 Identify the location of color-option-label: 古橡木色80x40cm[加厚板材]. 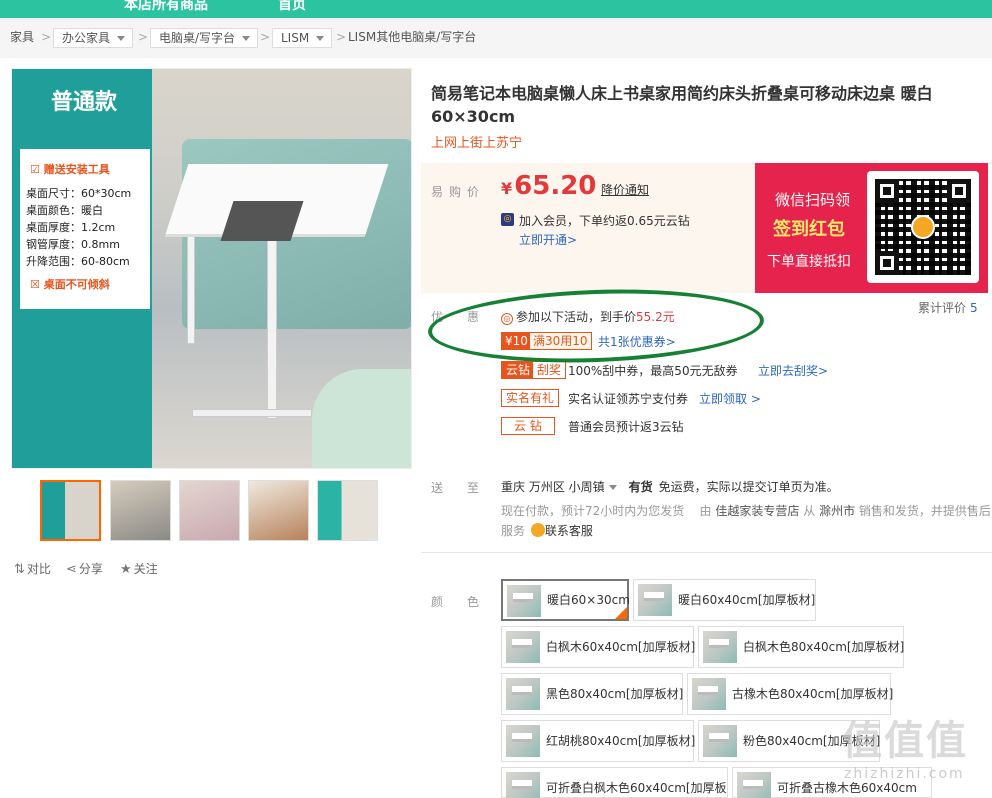
(813, 694).